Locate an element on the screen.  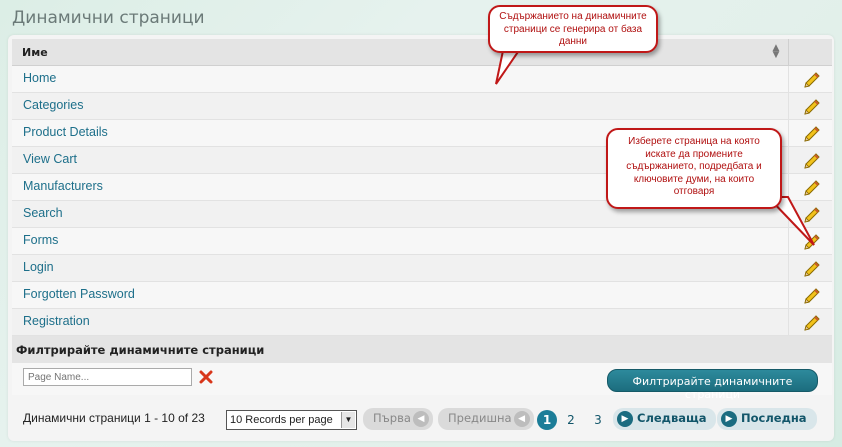
column-header-name: Име ▲ ▼ is located at coordinates (400, 52).